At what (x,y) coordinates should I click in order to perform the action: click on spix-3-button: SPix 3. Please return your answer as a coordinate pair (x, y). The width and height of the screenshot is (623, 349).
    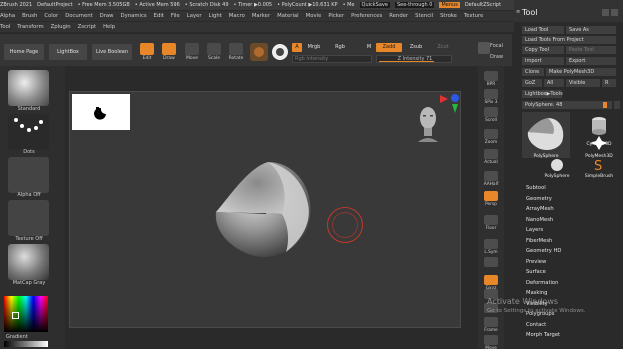
    Looking at the image, I should click on (491, 97).